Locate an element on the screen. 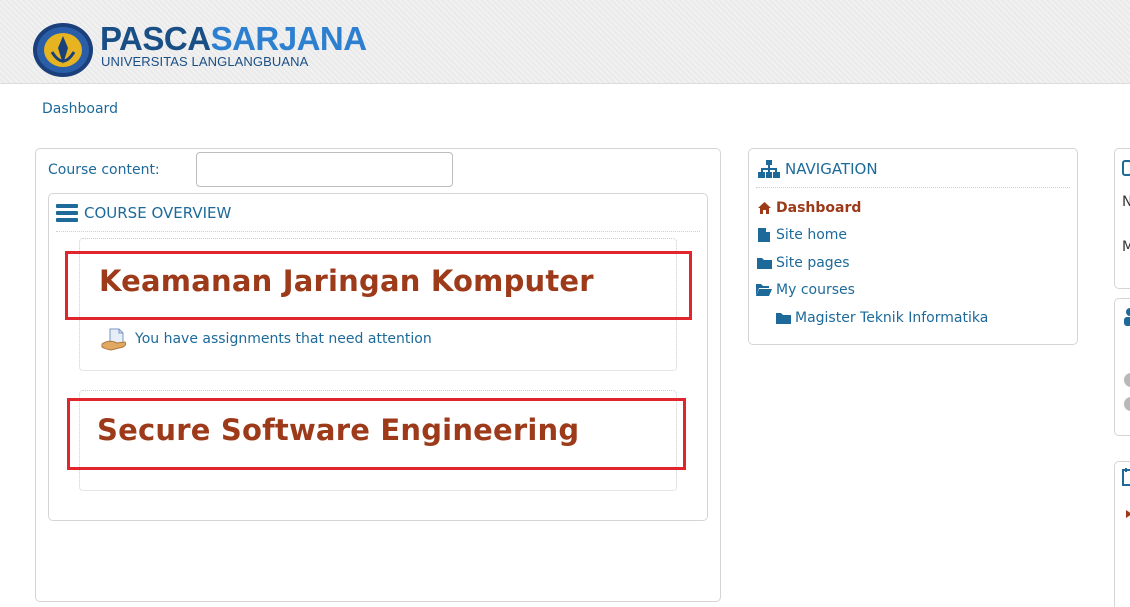 Image resolution: width=1130 pixels, height=607 pixels. user-avatar-icon is located at coordinates (1126, 395).